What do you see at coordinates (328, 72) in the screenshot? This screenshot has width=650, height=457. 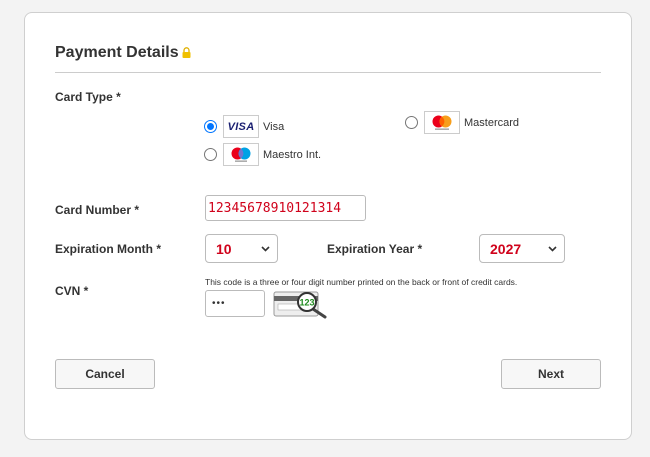 I see `title-divider` at bounding box center [328, 72].